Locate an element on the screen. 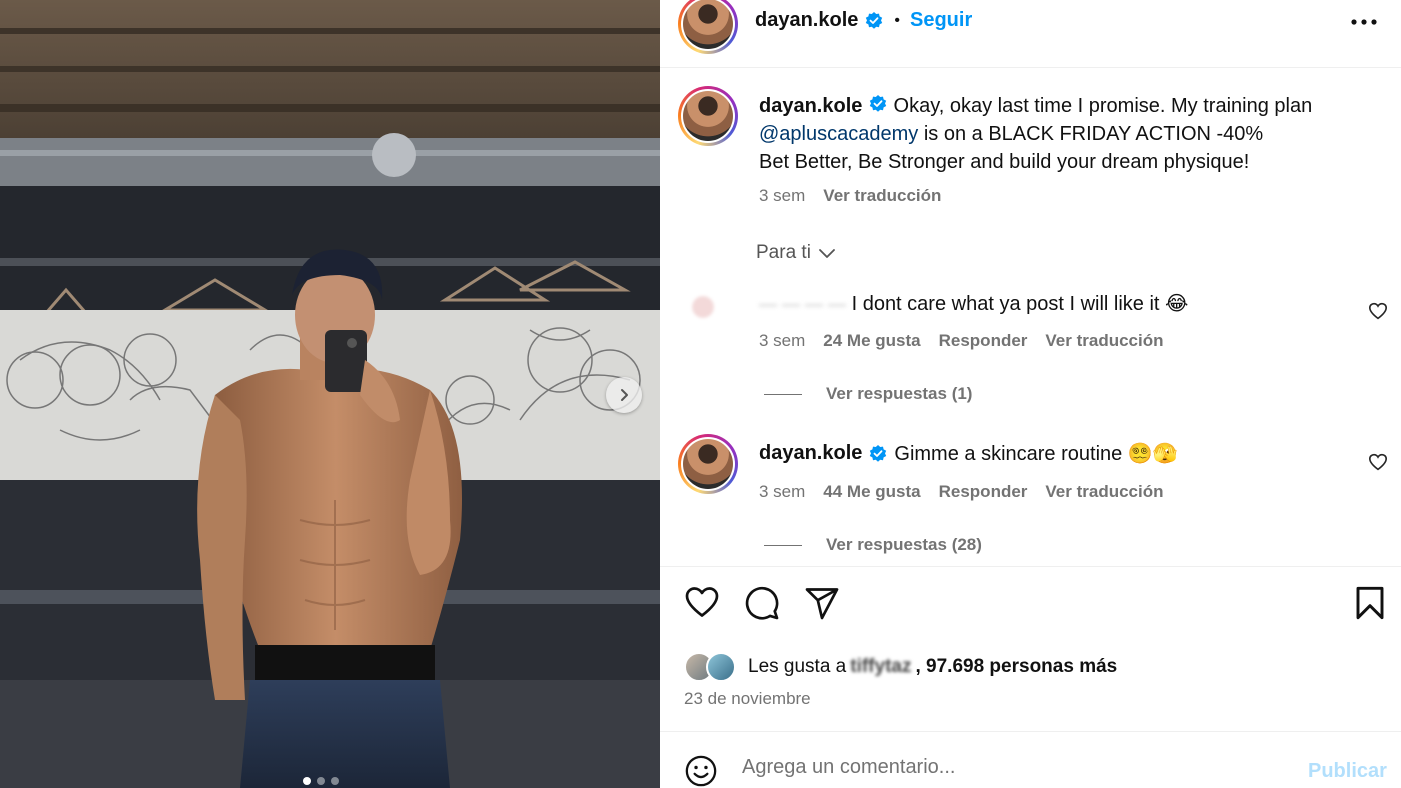 Image resolution: width=1401 pixels, height=788 pixels. likes-blurred-user: tiffytaz is located at coordinates (880, 667).